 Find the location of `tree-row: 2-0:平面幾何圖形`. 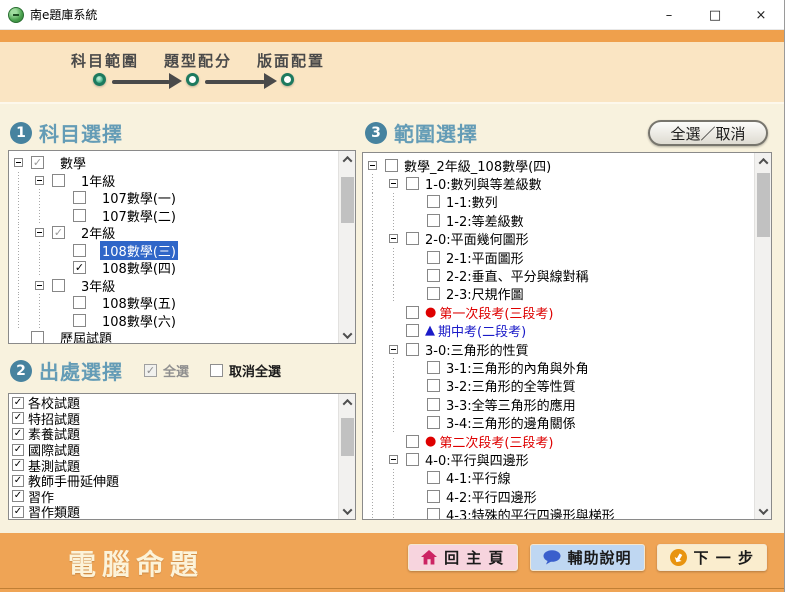

tree-row: 2-0:平面幾何圖形 is located at coordinates (568, 239).